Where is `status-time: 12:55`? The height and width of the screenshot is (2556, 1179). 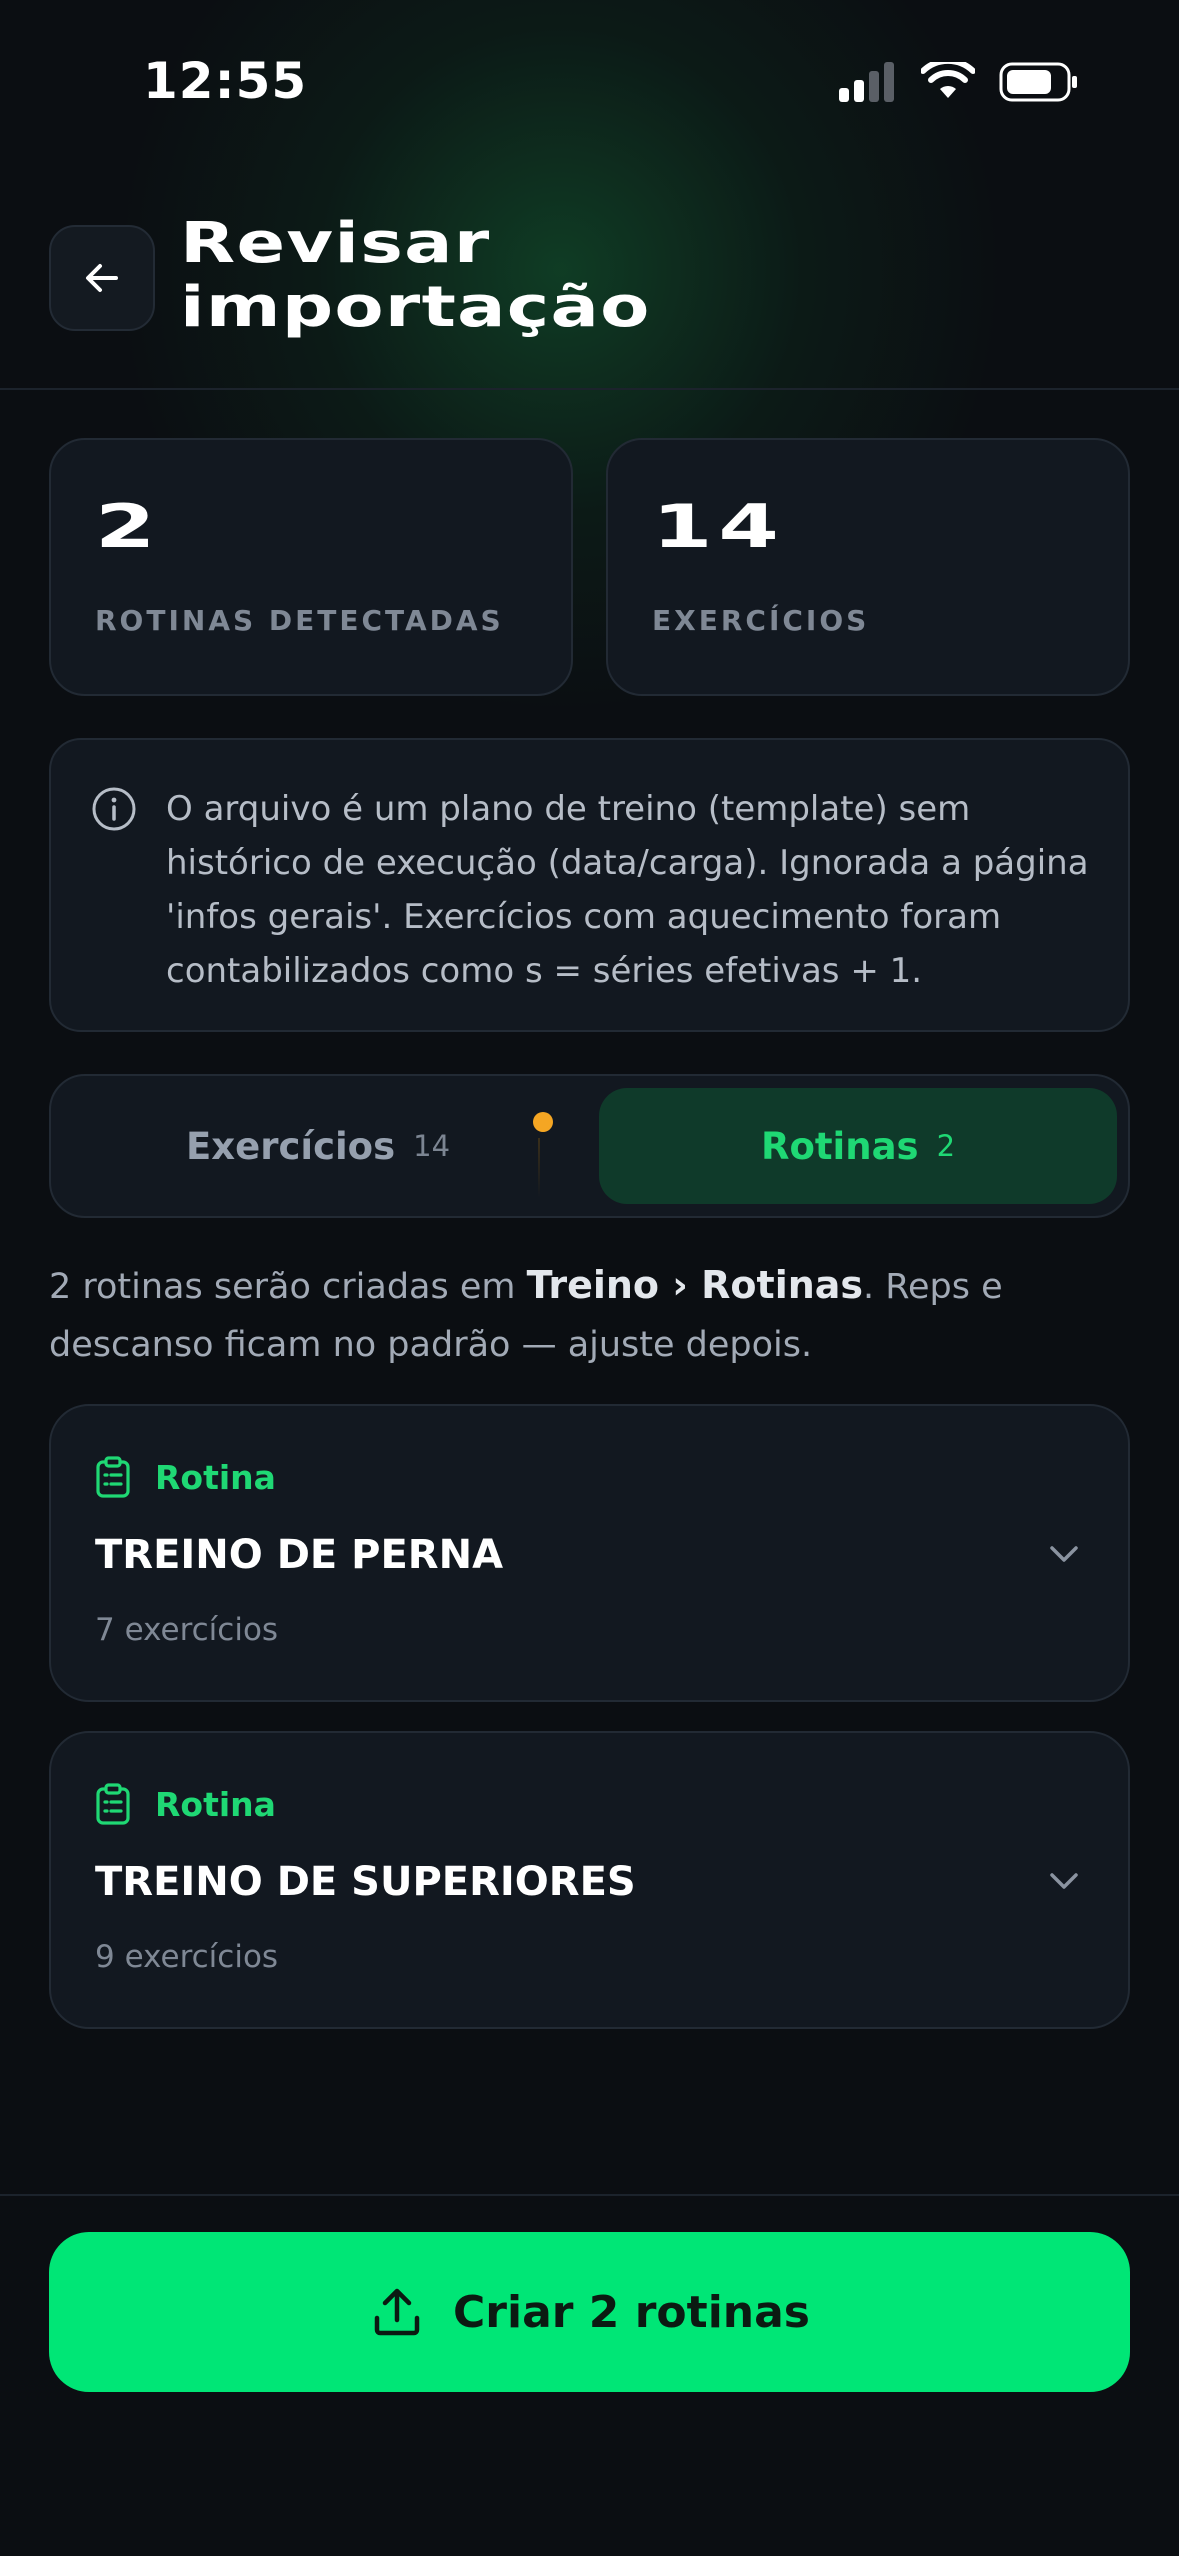 status-time: 12:55 is located at coordinates (225, 81).